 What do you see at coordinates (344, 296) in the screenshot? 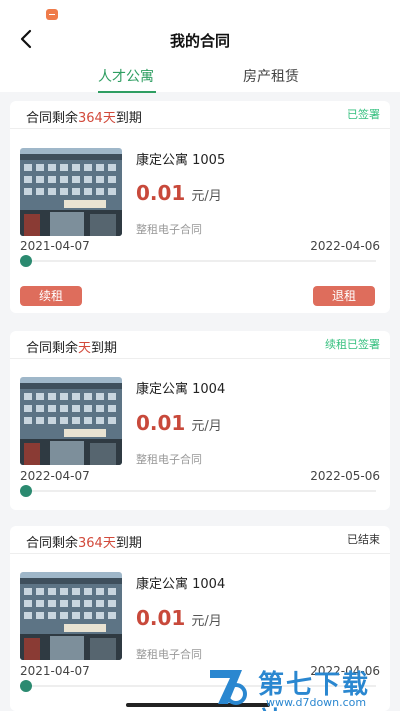
I see `checkout-button: 退租` at bounding box center [344, 296].